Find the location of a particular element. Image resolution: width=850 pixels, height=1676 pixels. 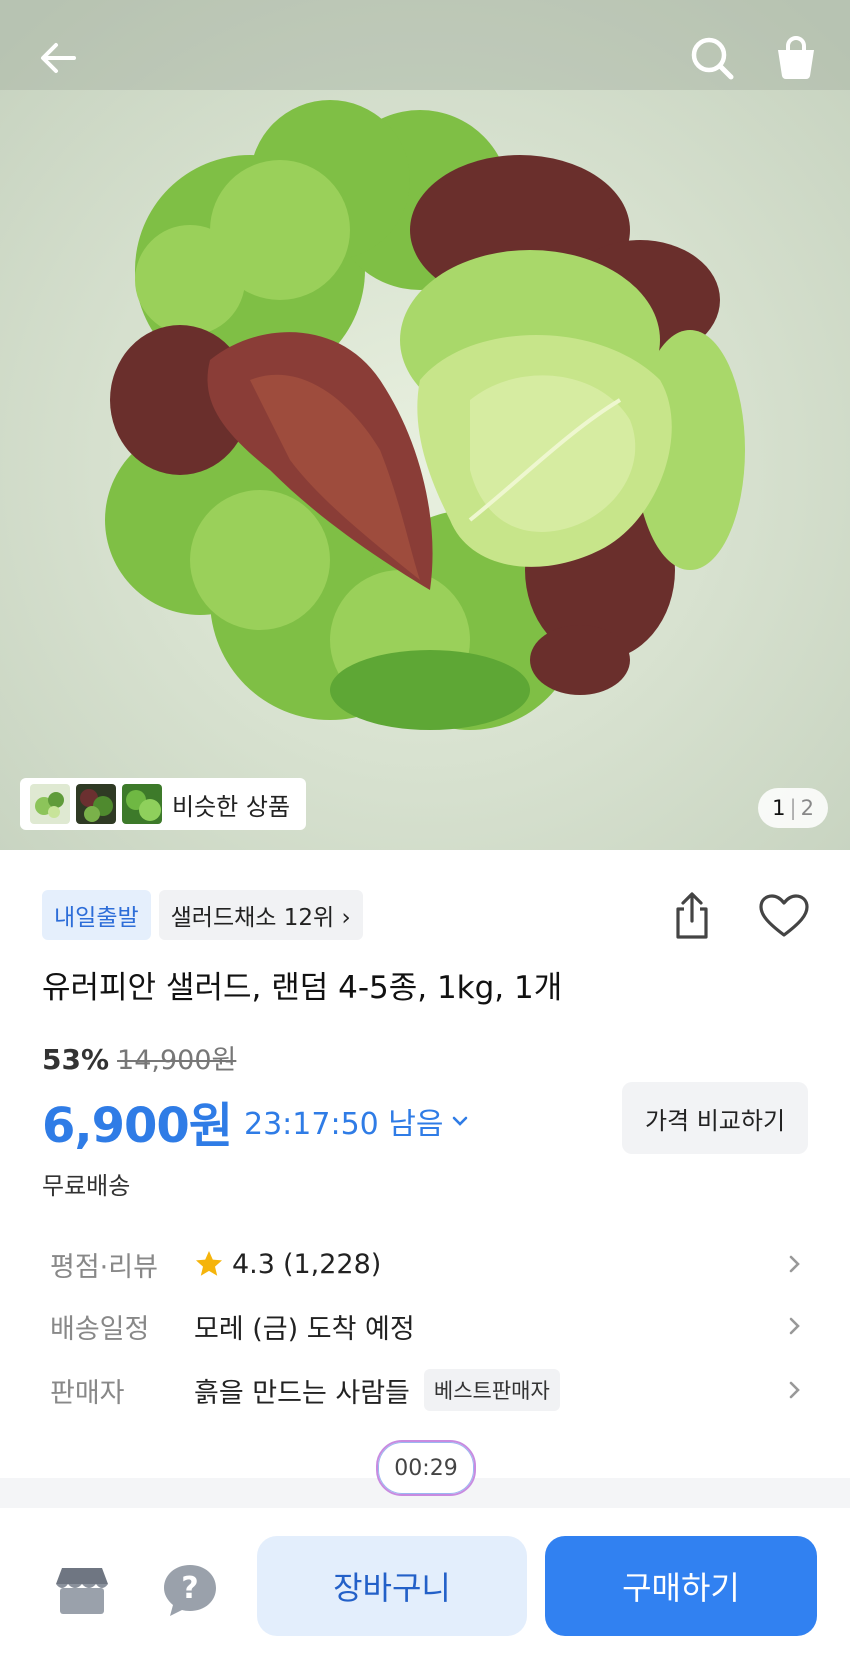

inquiry-button: ? is located at coordinates (190, 1590).